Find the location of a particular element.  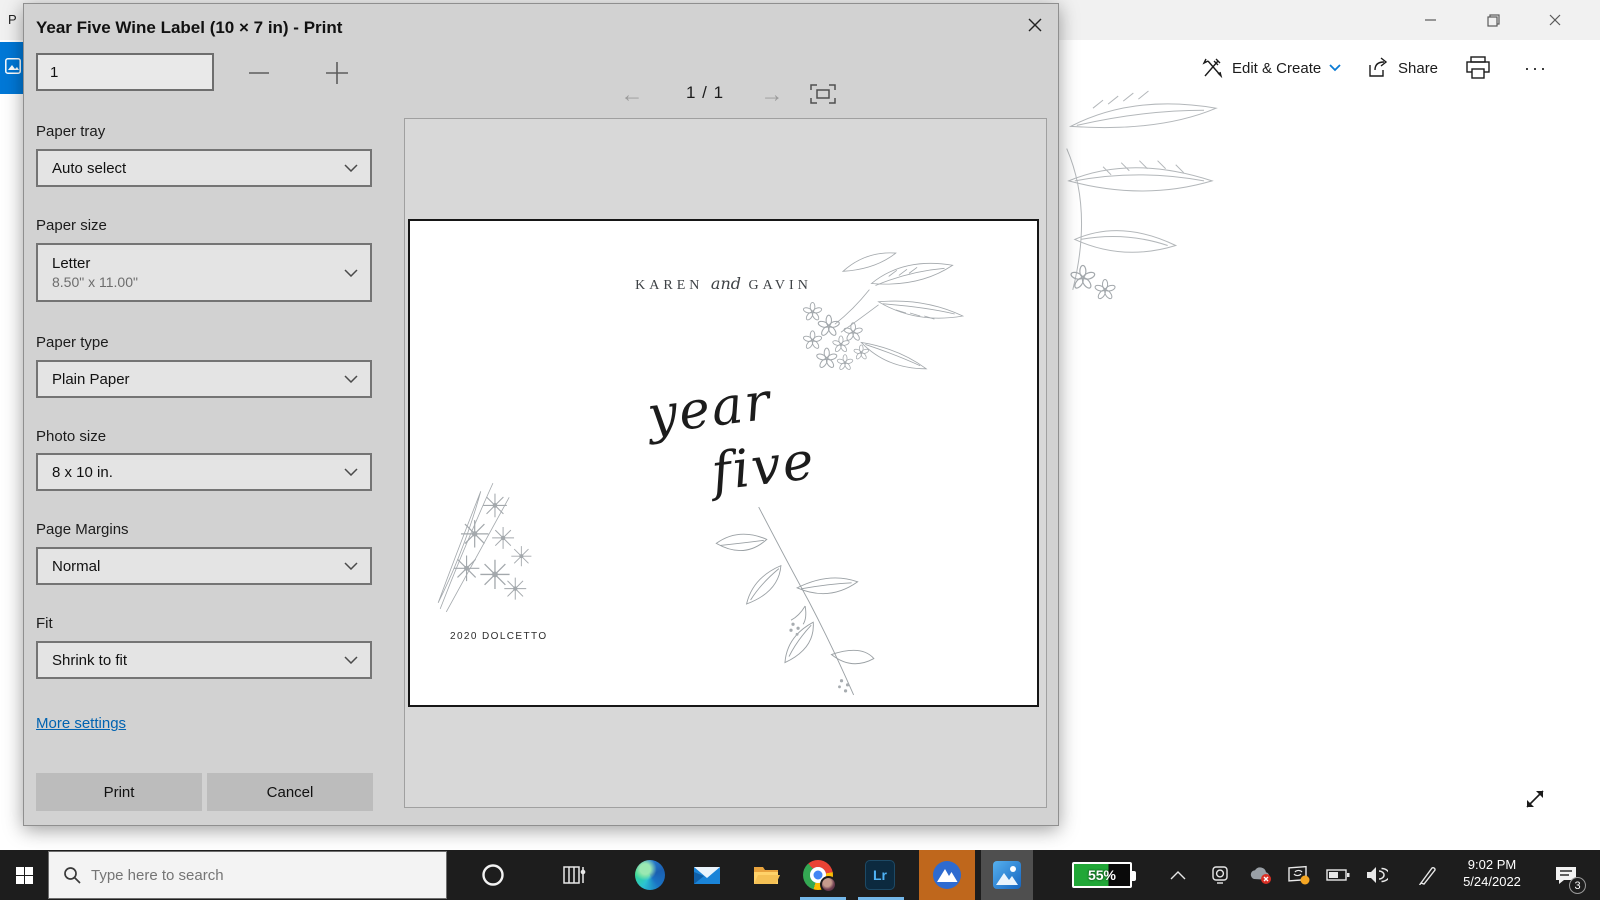

photos-glyph-icon is located at coordinates (13, 66).